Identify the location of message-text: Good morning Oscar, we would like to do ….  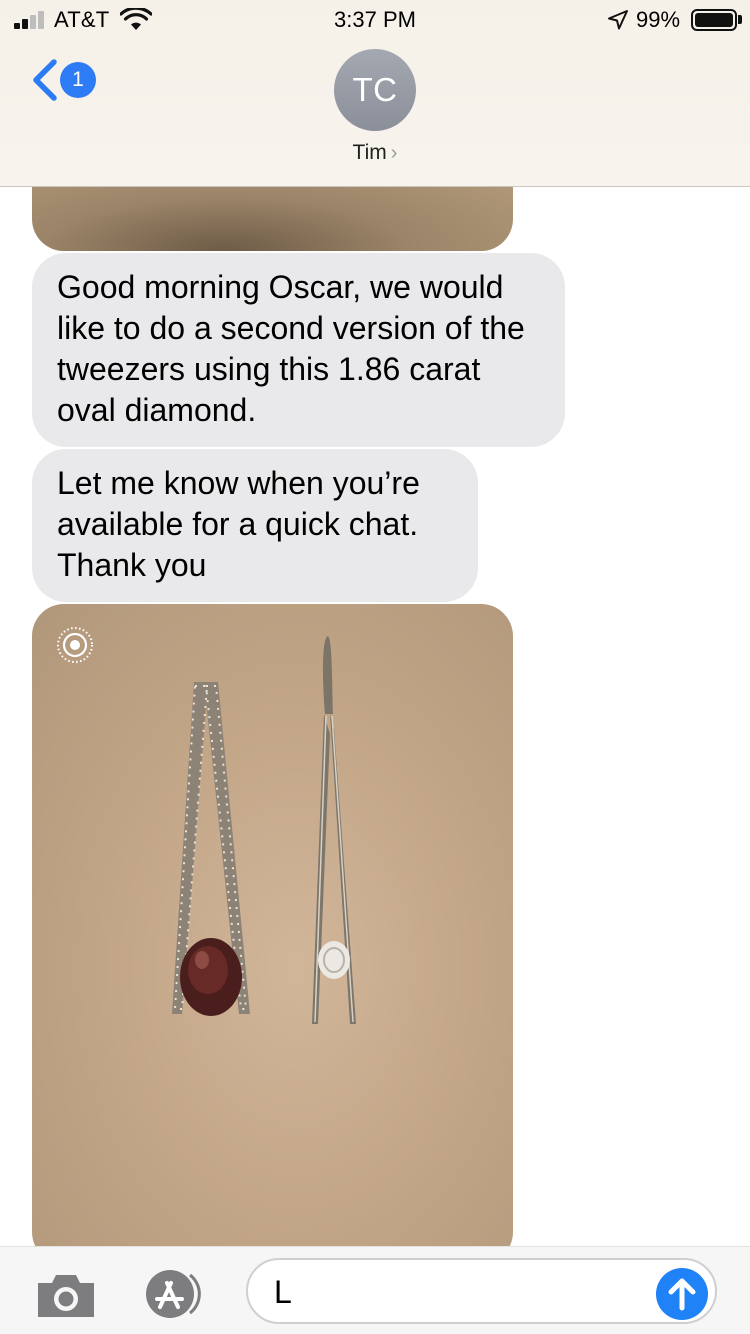
(291, 348).